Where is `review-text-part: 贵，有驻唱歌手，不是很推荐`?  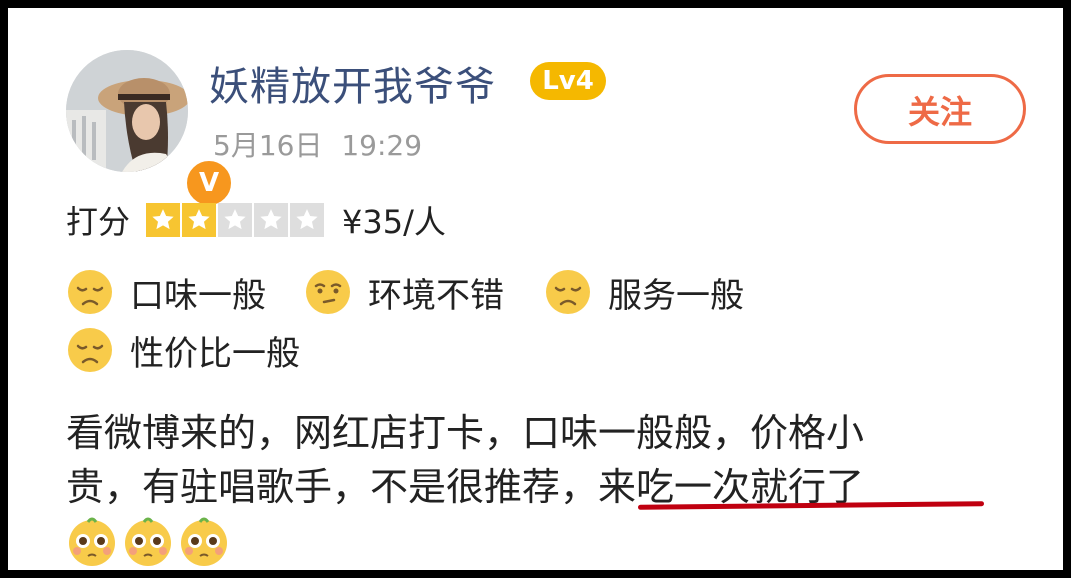
review-text-part: 贵，有驻唱歌手，不是很推荐 is located at coordinates (313, 487).